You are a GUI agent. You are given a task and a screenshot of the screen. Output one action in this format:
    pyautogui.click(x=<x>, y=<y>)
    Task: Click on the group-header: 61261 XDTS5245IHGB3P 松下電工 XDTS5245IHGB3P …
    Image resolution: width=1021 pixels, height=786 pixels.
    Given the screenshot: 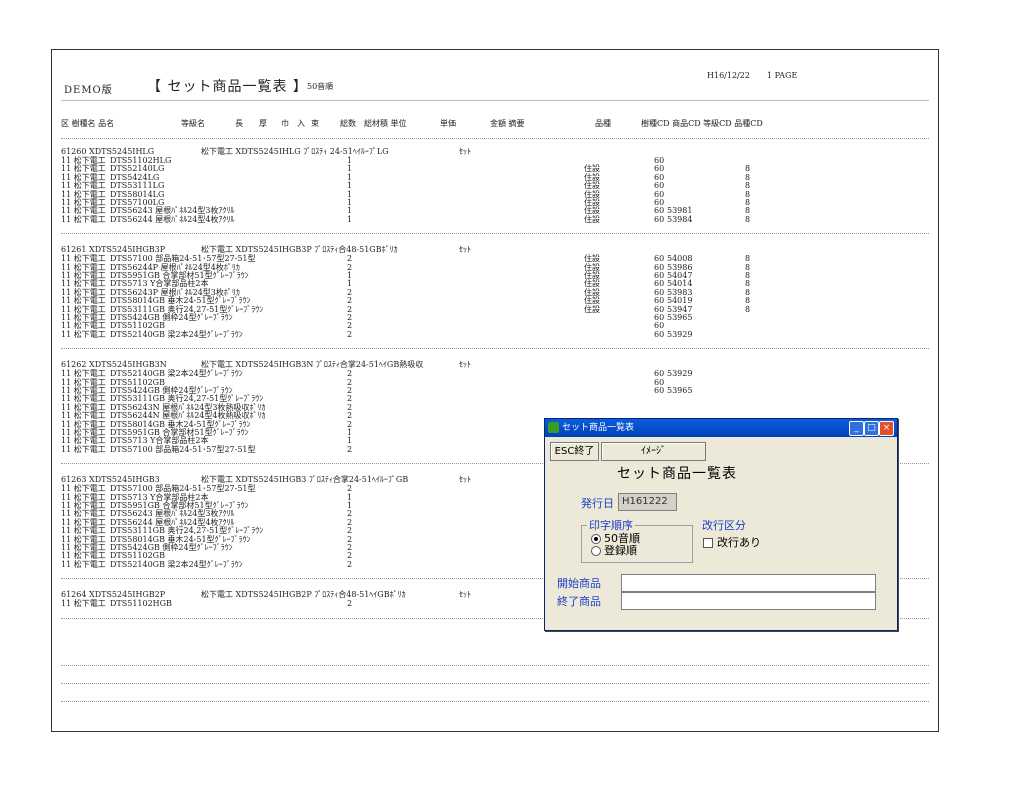 What is the action you would take?
    pyautogui.click(x=495, y=249)
    